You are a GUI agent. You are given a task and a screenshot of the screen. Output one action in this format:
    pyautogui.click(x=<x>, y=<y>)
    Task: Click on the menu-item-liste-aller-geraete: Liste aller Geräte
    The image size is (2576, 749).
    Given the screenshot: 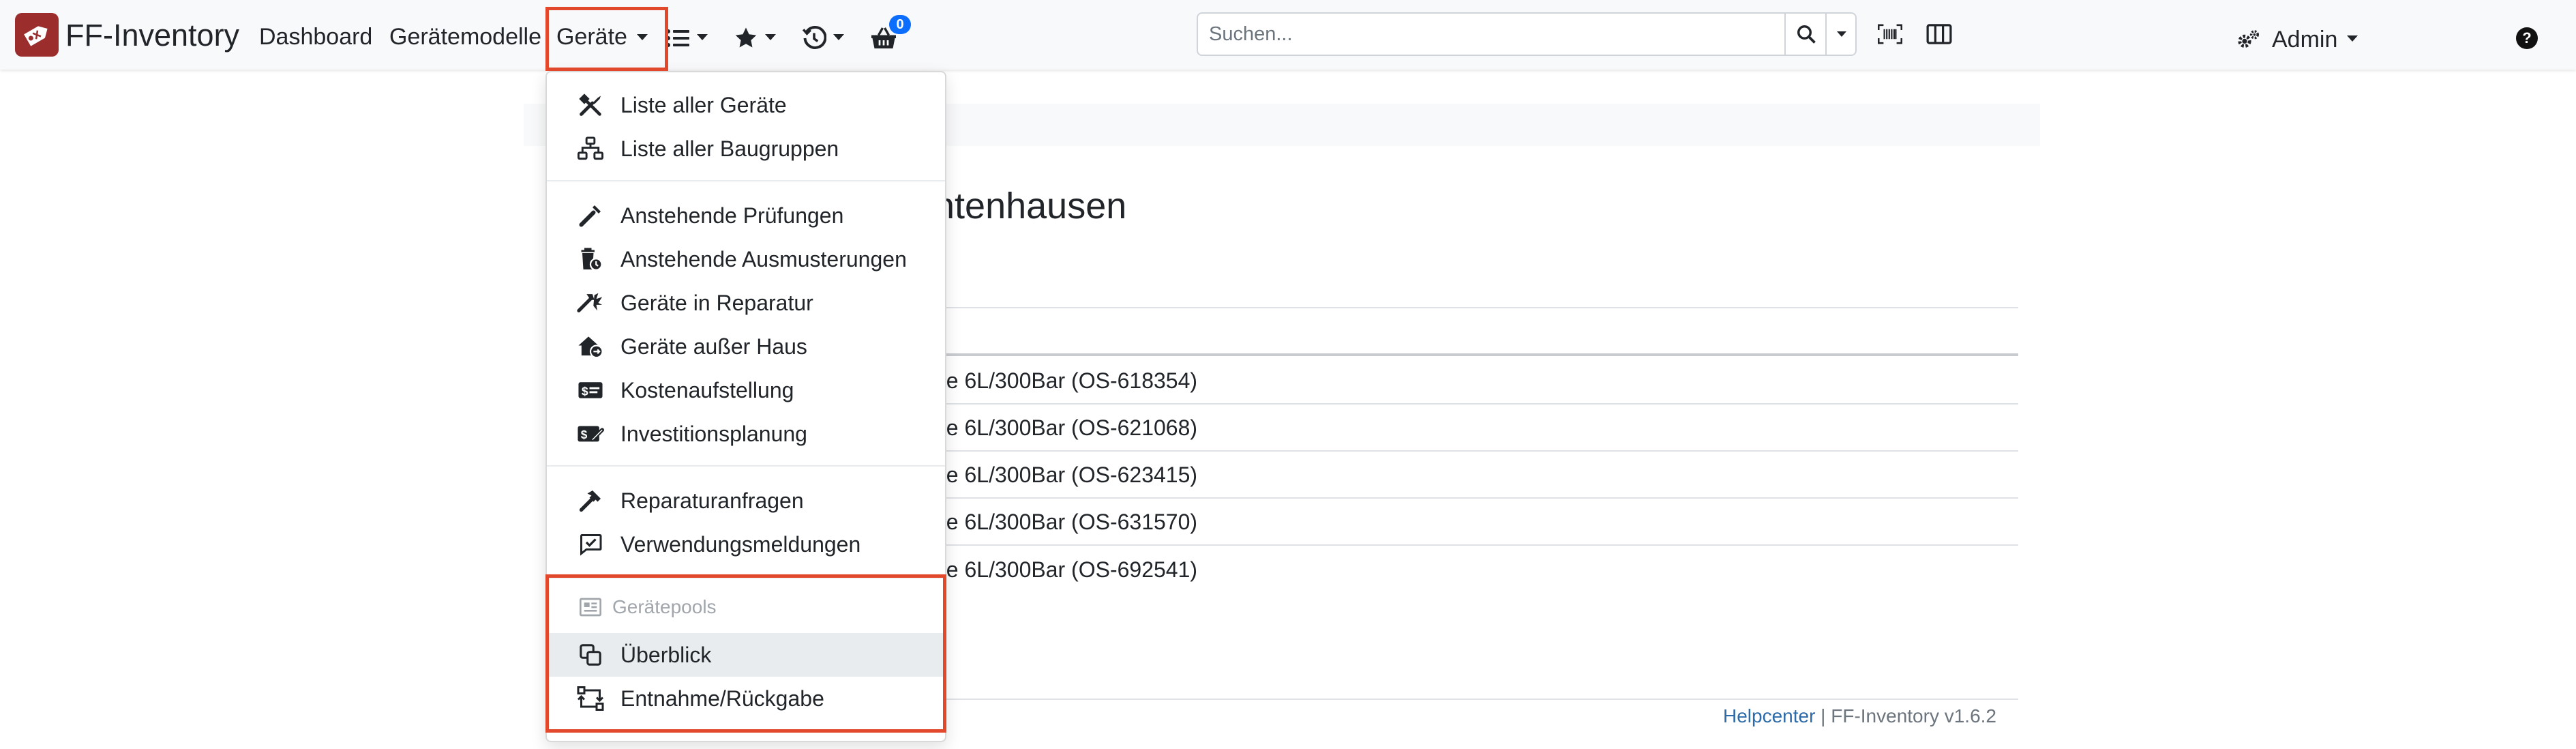 What is the action you would take?
    pyautogui.click(x=746, y=105)
    